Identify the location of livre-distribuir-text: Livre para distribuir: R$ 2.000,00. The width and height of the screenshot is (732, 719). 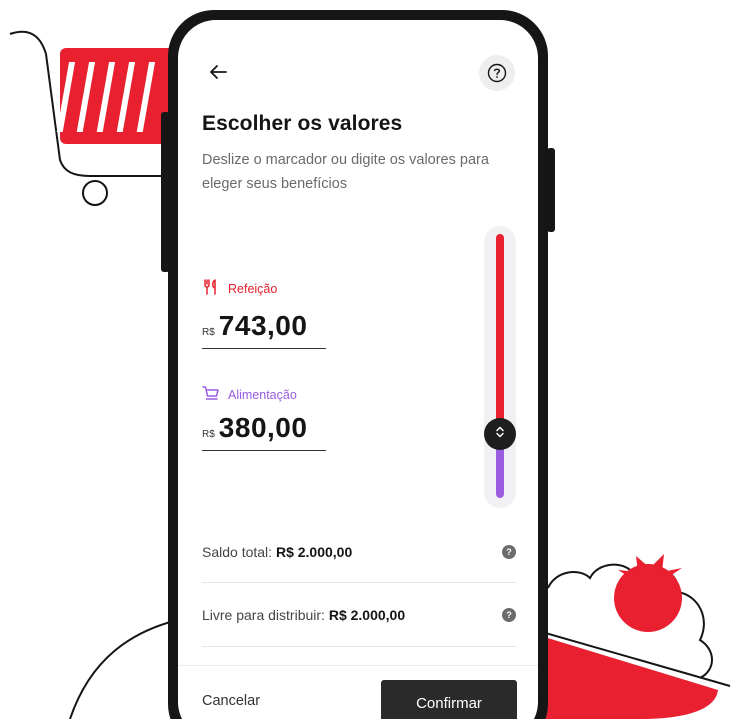
(303, 615).